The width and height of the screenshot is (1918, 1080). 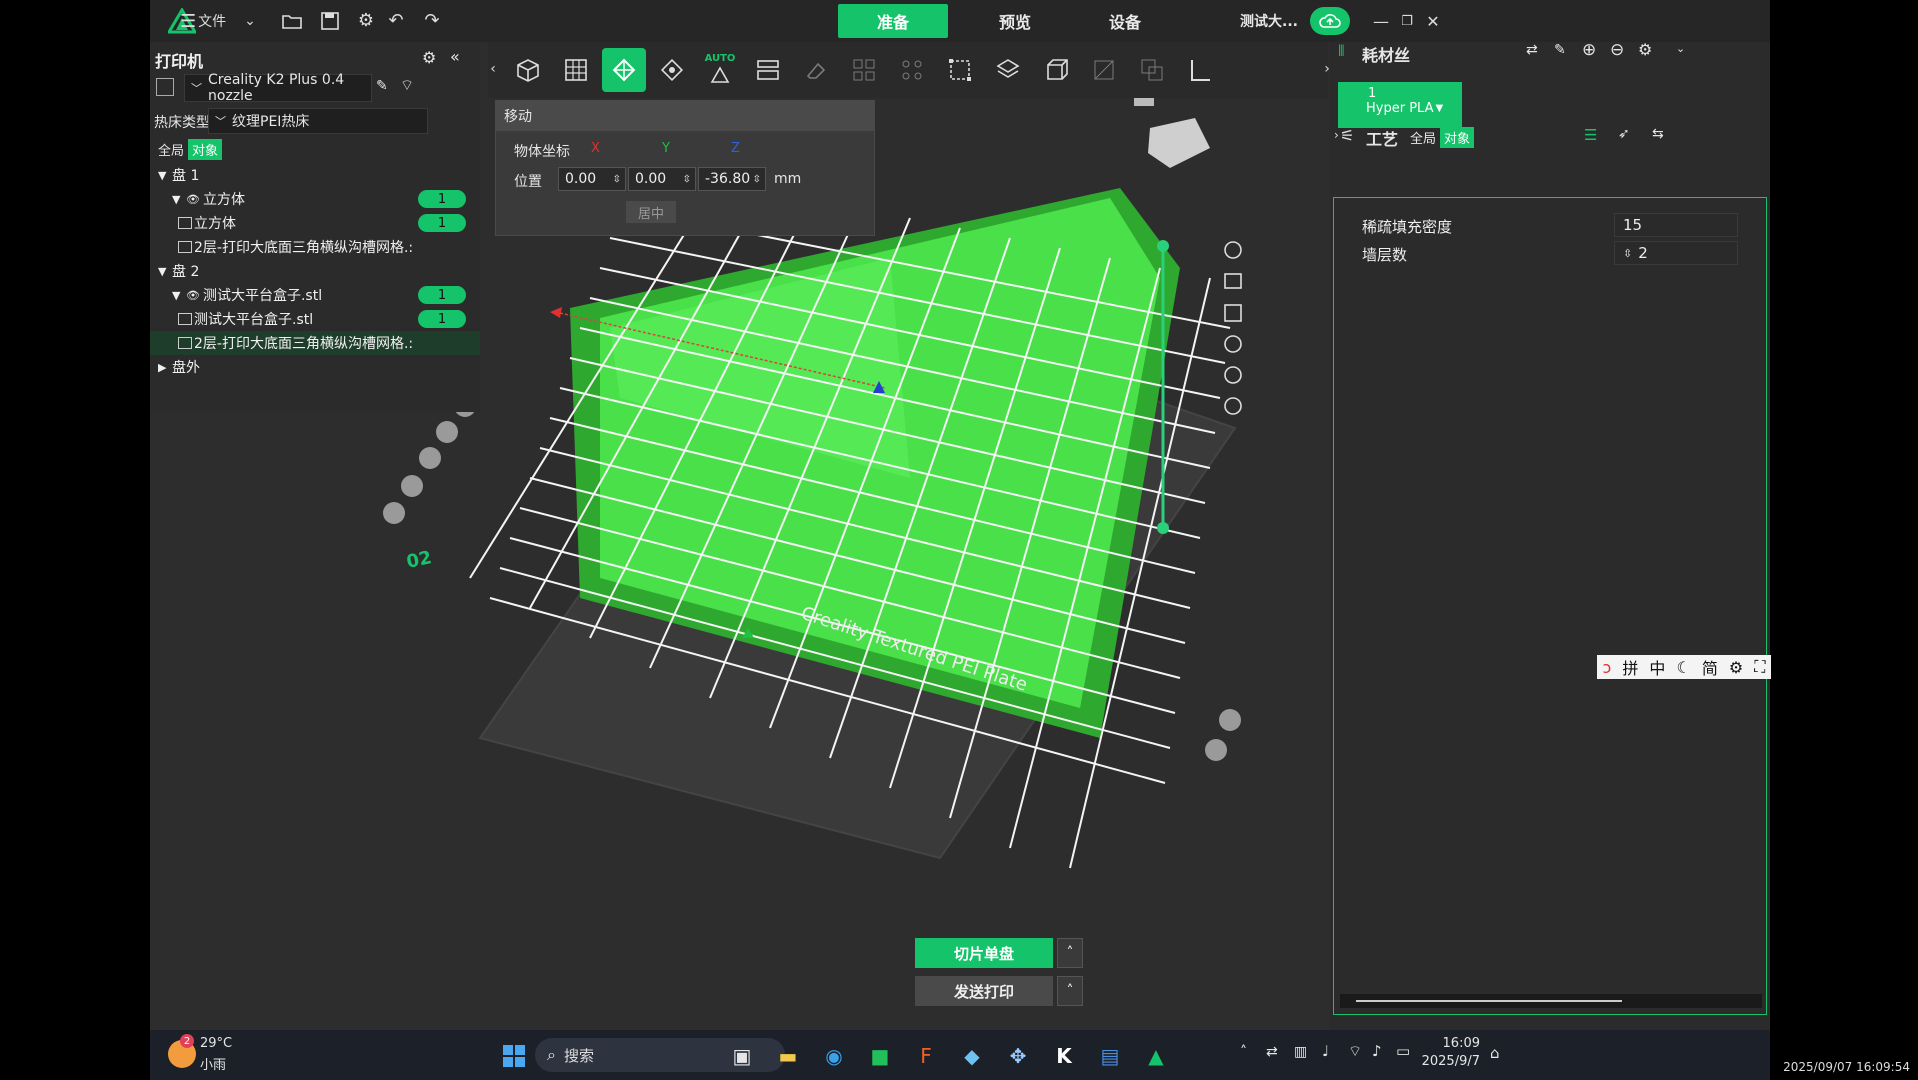 I want to click on process-scope-global: 全局, so click(x=1423, y=137).